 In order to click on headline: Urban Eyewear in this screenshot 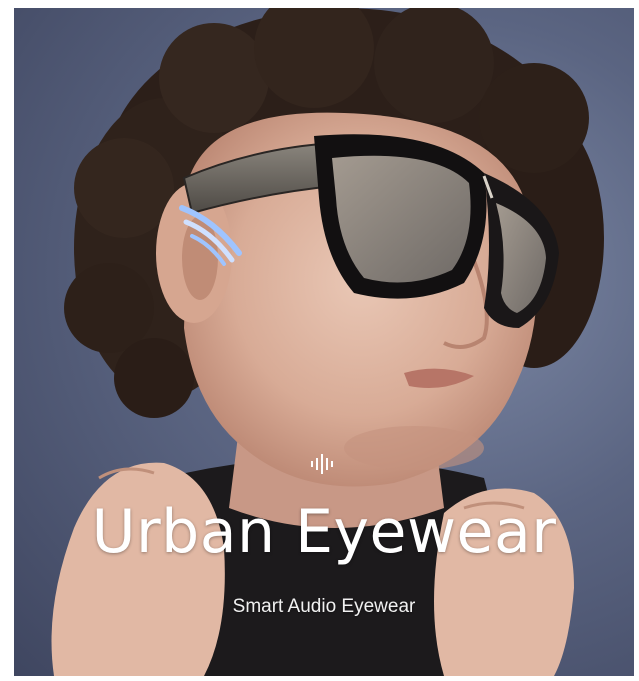, I will do `click(324, 532)`.